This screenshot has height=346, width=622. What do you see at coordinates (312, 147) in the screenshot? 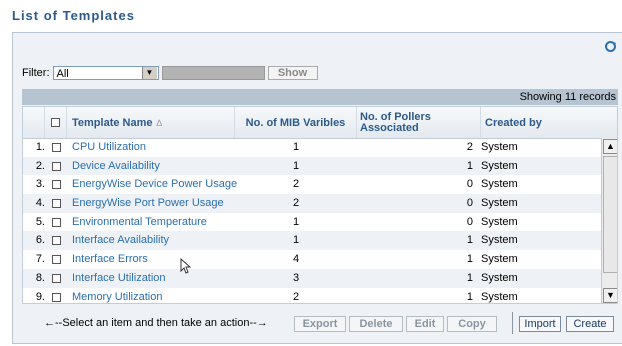
I see `table-row: 1. CPU Utilization 1 2 System` at bounding box center [312, 147].